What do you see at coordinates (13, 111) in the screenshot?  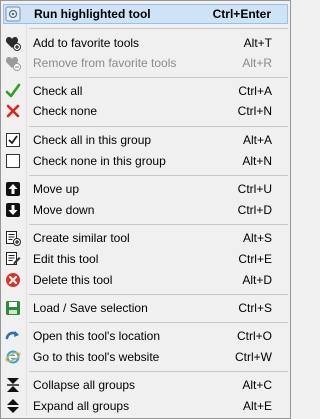 I see `cross-icon` at bounding box center [13, 111].